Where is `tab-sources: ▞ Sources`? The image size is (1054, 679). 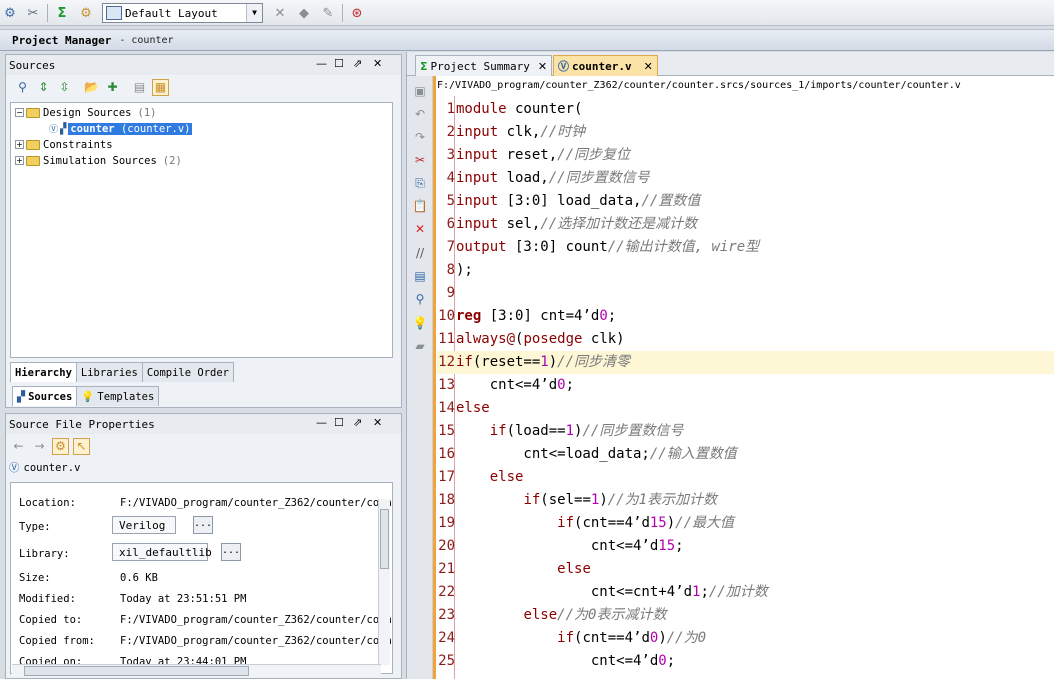
tab-sources: ▞ Sources is located at coordinates (45, 396).